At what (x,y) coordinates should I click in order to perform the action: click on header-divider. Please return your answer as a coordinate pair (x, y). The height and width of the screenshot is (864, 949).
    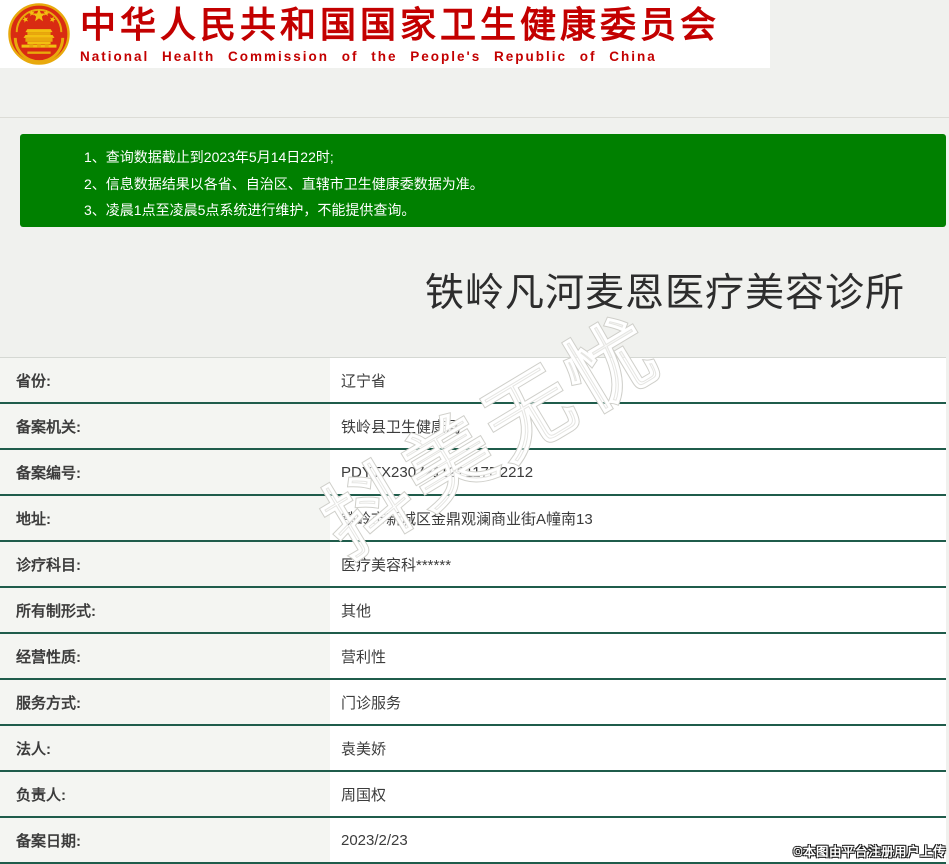
    Looking at the image, I should click on (474, 117).